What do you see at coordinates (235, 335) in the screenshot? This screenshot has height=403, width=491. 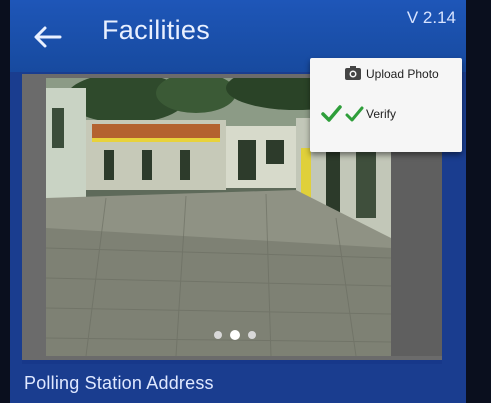 I see `carousel-dot-active` at bounding box center [235, 335].